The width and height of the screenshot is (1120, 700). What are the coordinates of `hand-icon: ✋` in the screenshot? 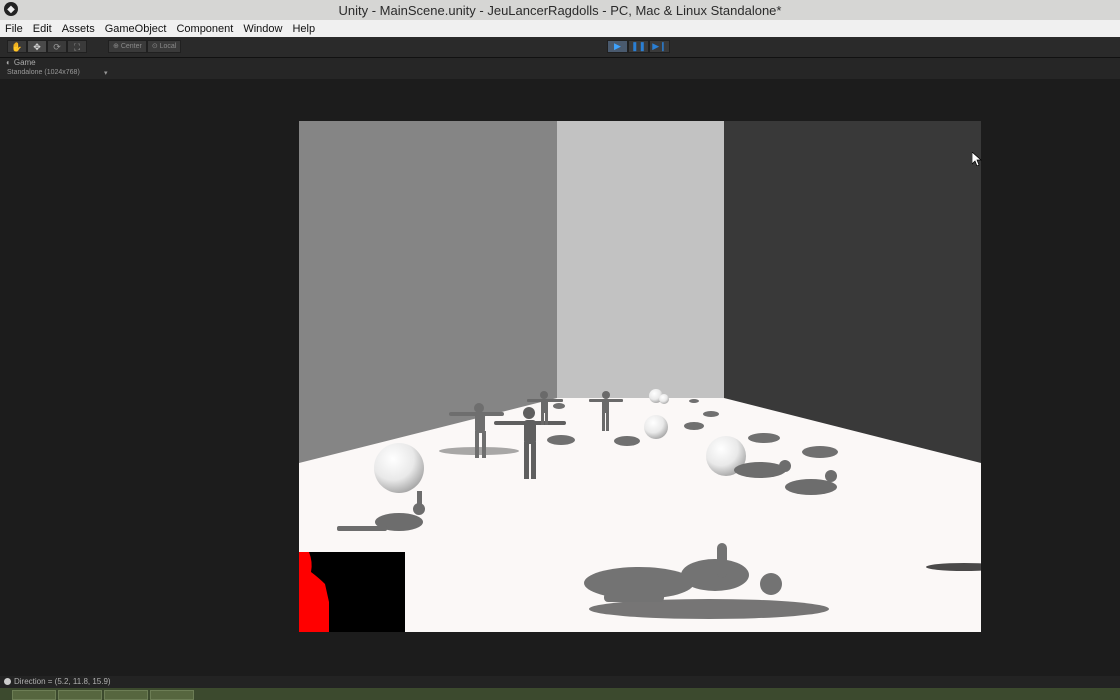 It's located at (17, 46).